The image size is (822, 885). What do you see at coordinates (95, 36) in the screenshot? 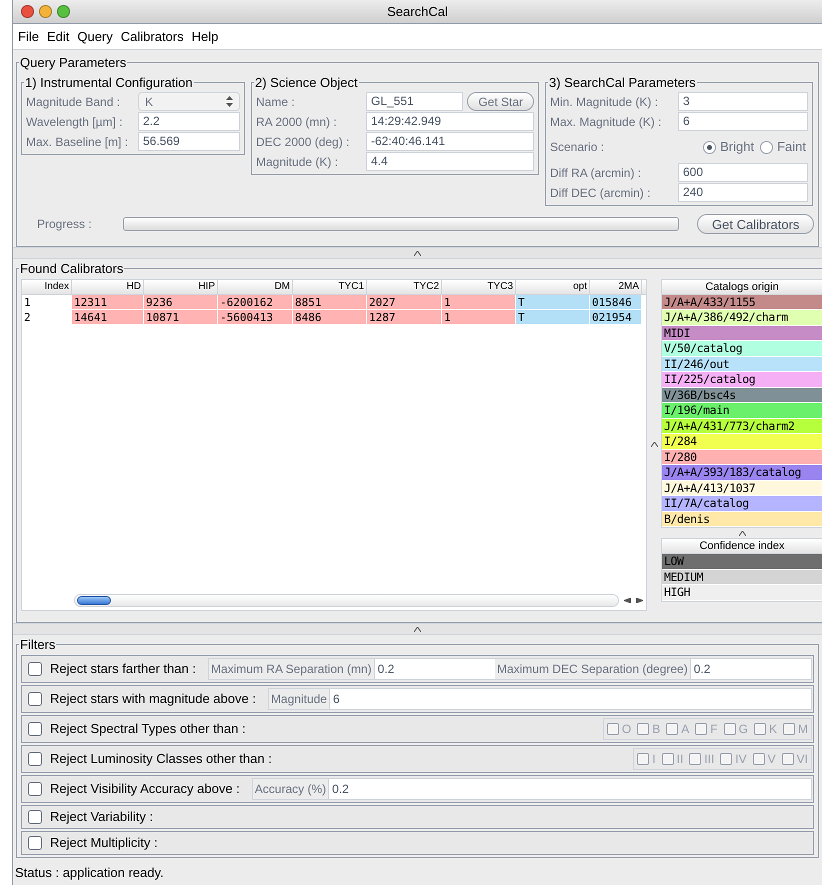
I see `menu-item: Query` at bounding box center [95, 36].